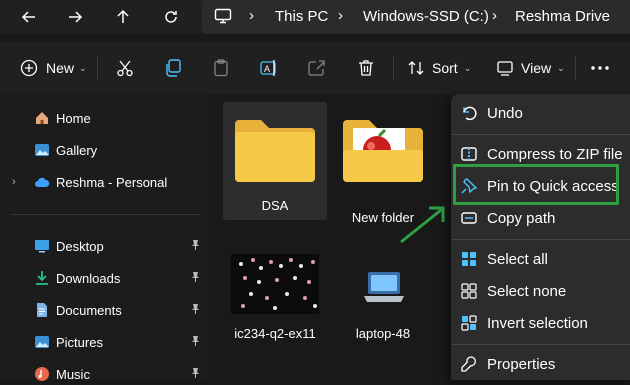 This screenshot has width=630, height=385. I want to click on sidebar-item-onedrive: Reshma - Personal, so click(100, 182).